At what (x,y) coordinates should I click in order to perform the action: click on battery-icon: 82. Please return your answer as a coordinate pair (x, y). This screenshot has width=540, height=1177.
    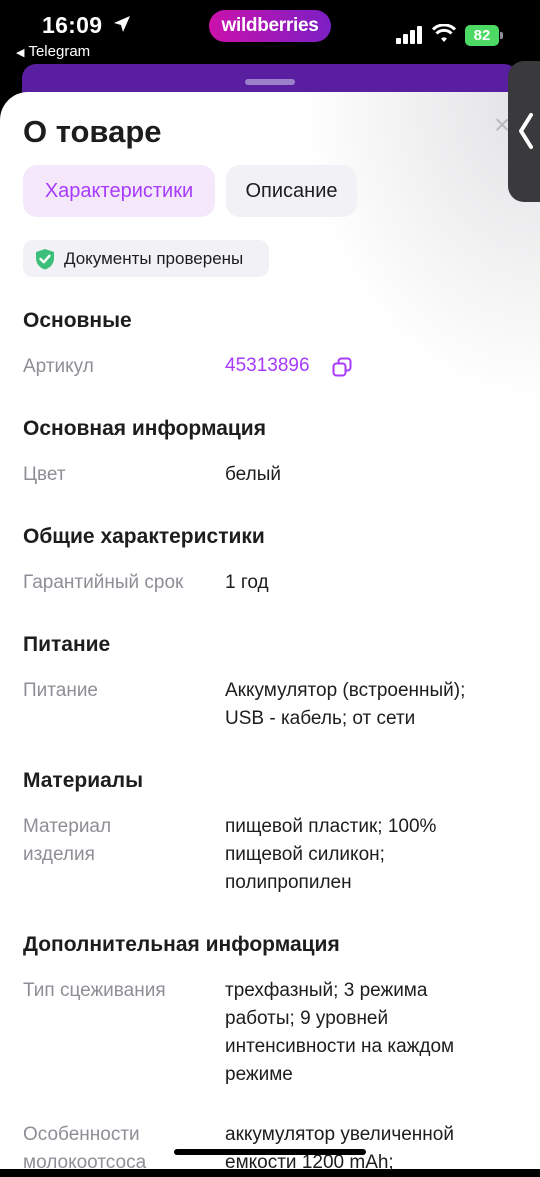
    Looking at the image, I should click on (482, 35).